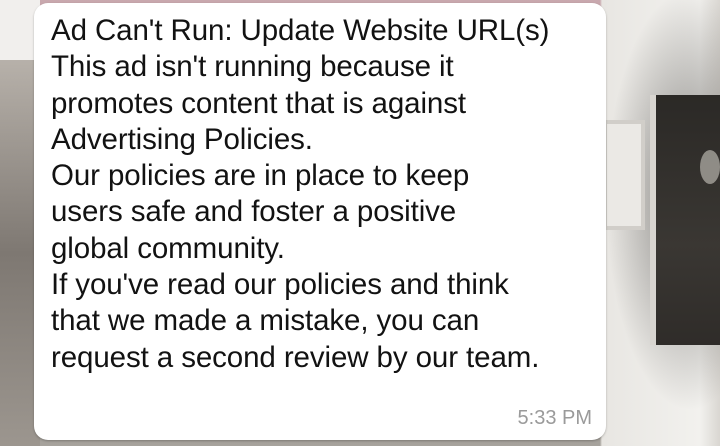 This screenshot has height=446, width=720. What do you see at coordinates (254, 212) in the screenshot?
I see `message-line: users safe and foster a positive` at bounding box center [254, 212].